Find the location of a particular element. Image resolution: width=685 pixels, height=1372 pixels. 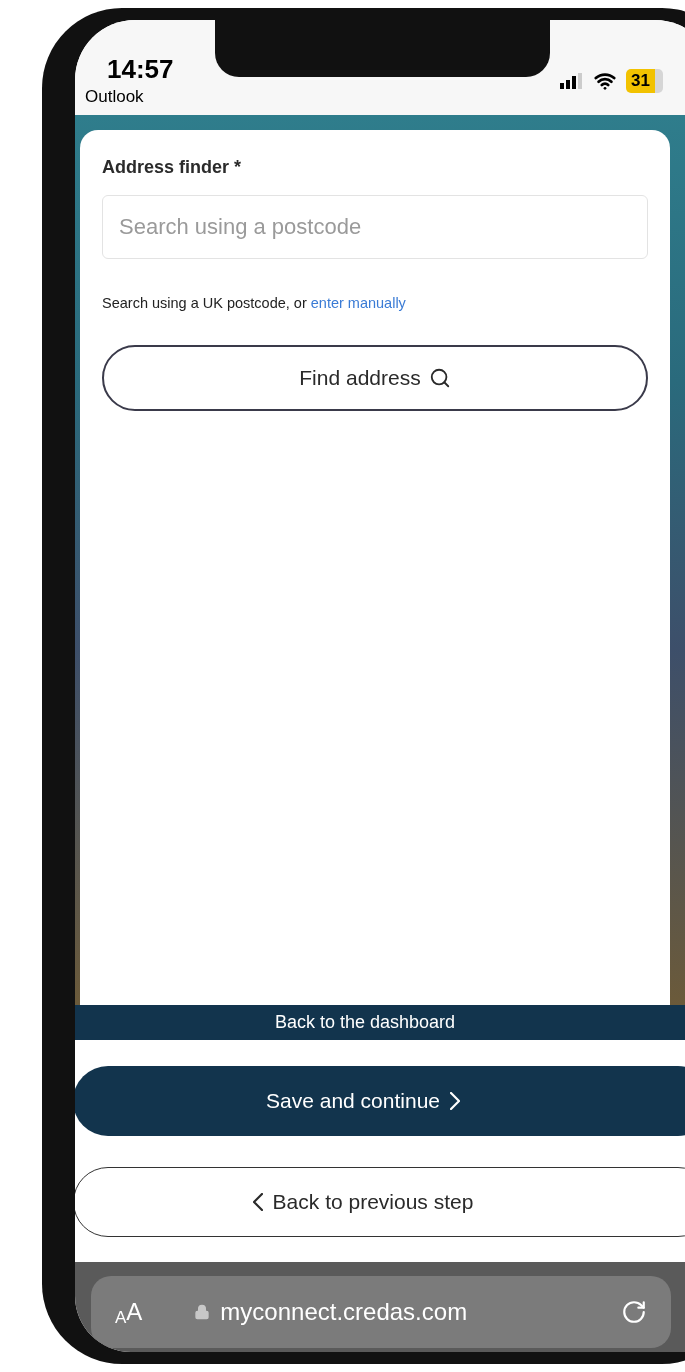

dashboard-link: Back to the dashboard is located at coordinates (380, 1022).